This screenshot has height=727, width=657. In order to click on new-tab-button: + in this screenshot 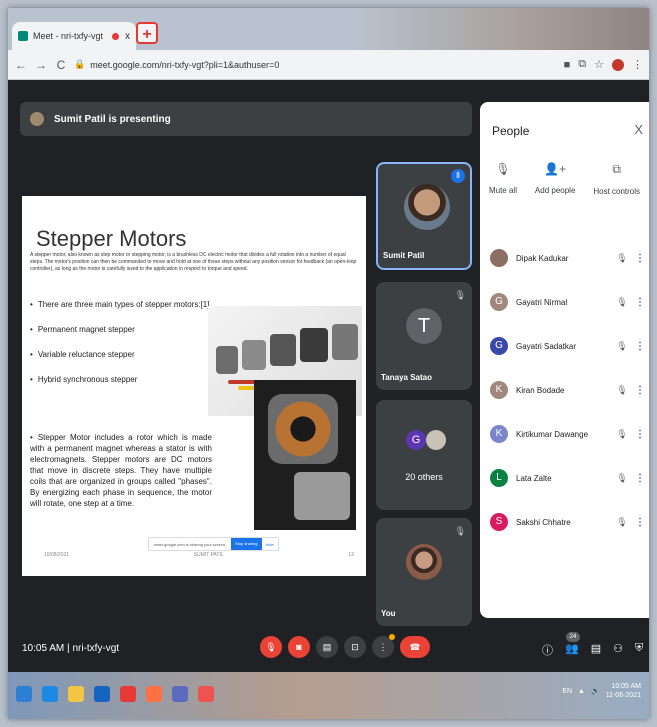, I will do `click(147, 33)`.